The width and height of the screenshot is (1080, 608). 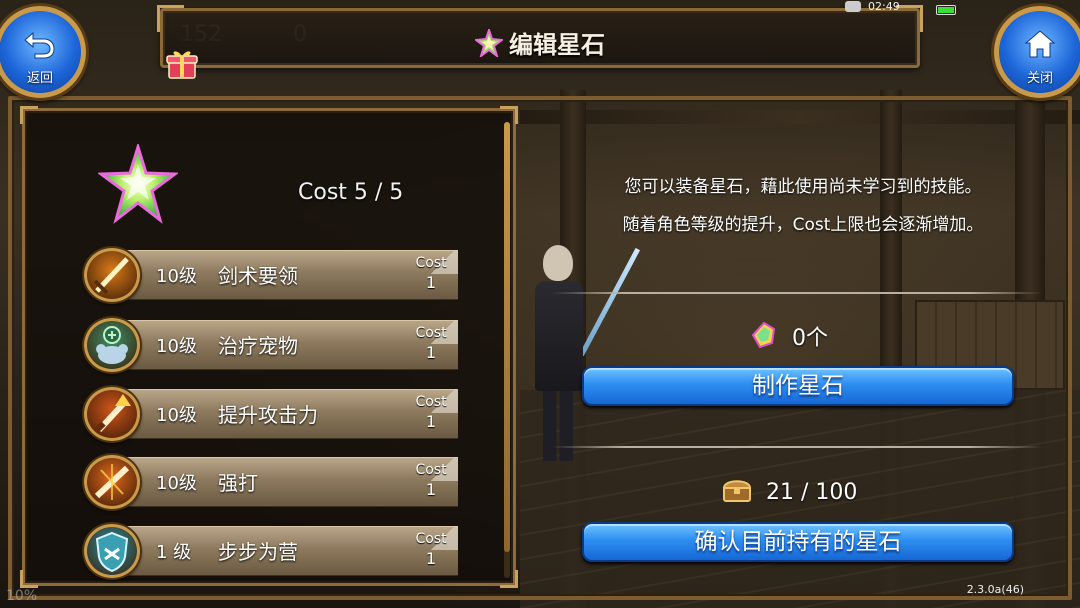 I want to click on status-time: 02:49, so click(x=884, y=6).